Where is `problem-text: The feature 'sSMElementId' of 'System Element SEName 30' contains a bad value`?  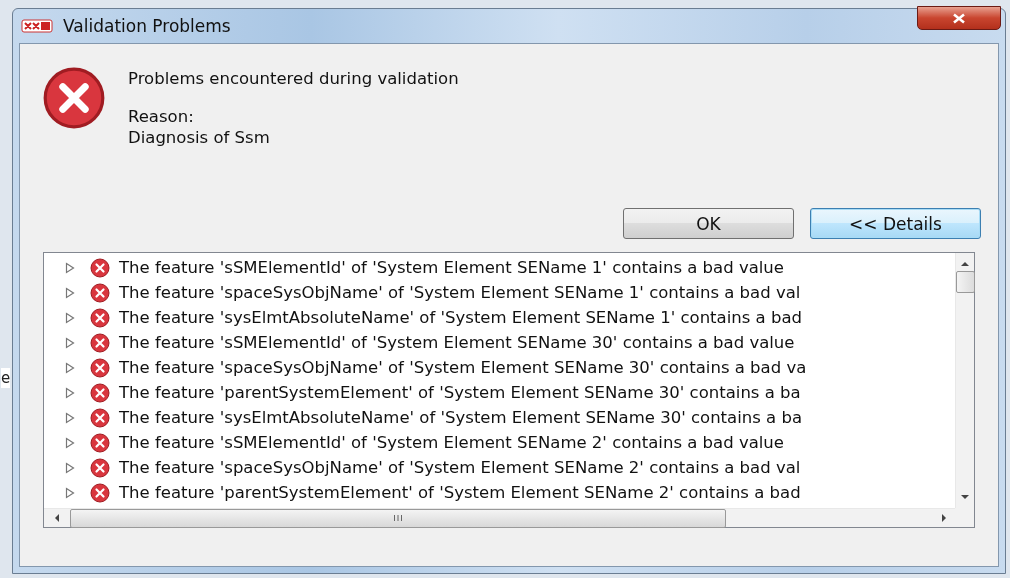 problem-text: The feature 'sSMElementId' of 'System Element SEName 30' contains a bad value is located at coordinates (457, 342).